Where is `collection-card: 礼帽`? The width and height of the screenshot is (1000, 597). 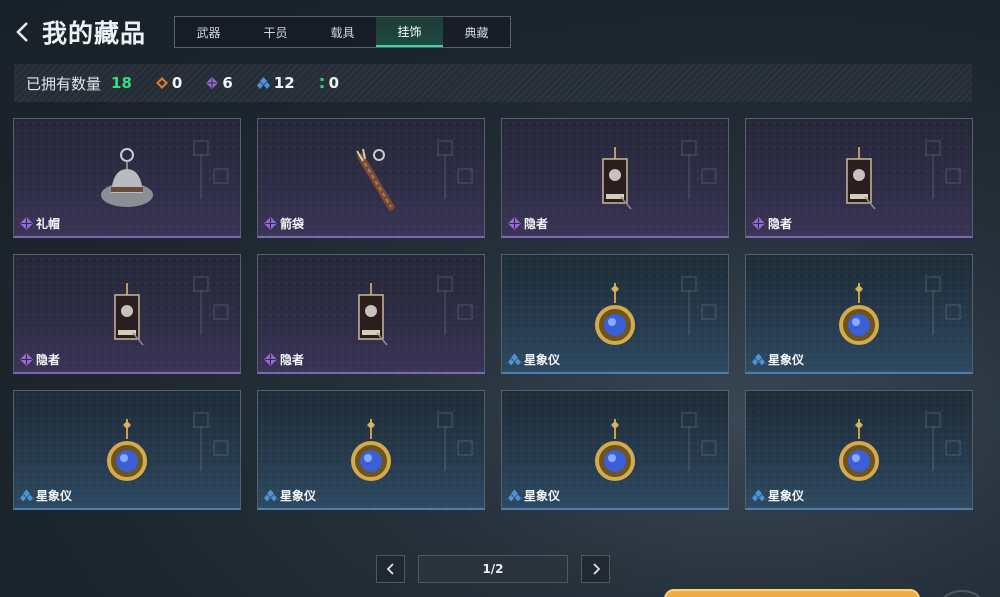
collection-card: 礼帽 is located at coordinates (127, 178).